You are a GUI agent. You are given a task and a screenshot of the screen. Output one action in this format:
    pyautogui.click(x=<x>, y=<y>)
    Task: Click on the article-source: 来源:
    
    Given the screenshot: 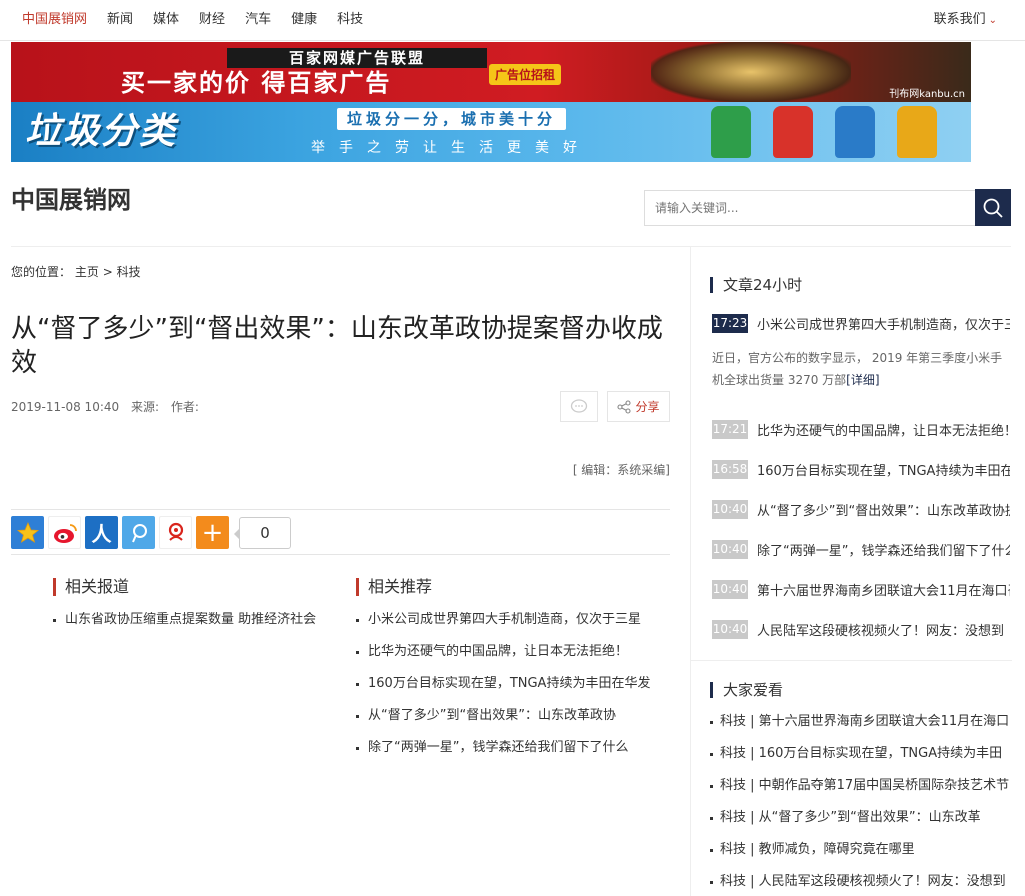 What is the action you would take?
    pyautogui.click(x=145, y=407)
    